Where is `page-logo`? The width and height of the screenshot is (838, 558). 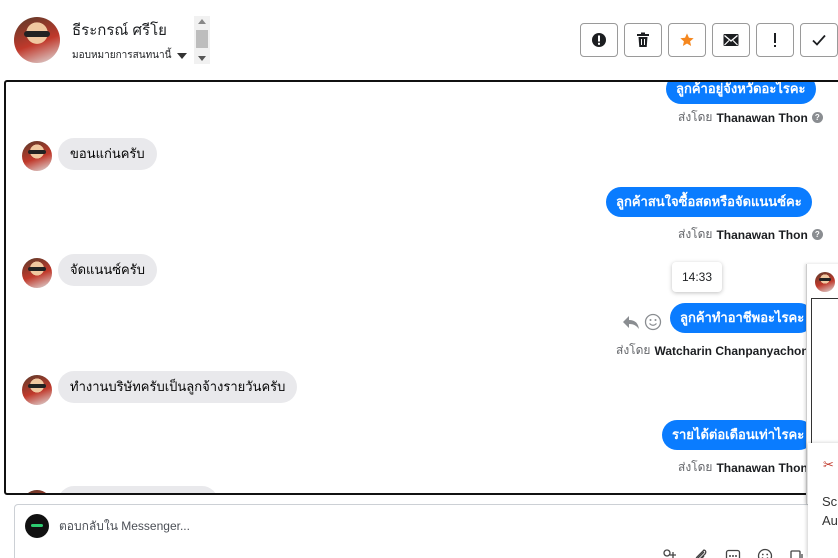
page-logo is located at coordinates (37, 526).